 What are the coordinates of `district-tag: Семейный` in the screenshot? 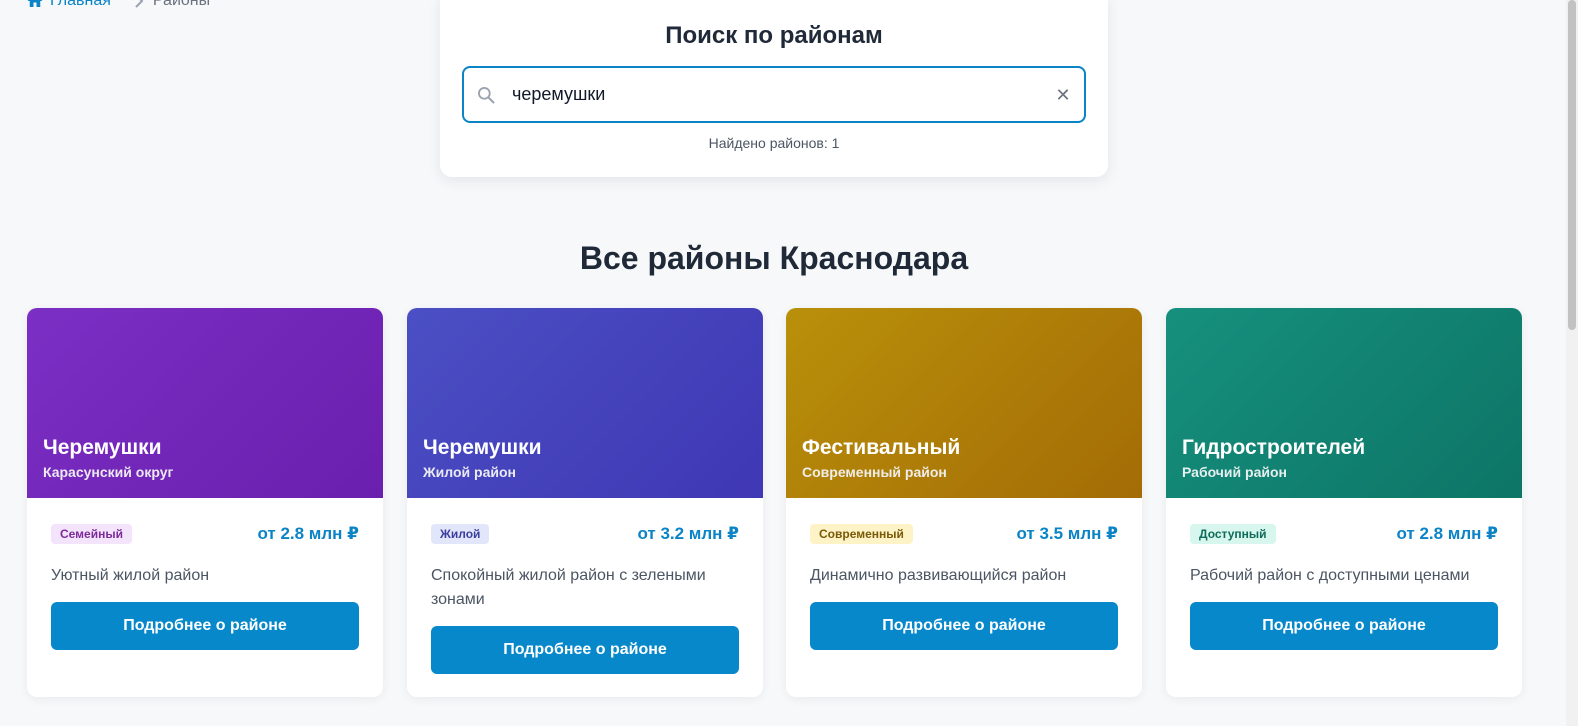 It's located at (91, 534).